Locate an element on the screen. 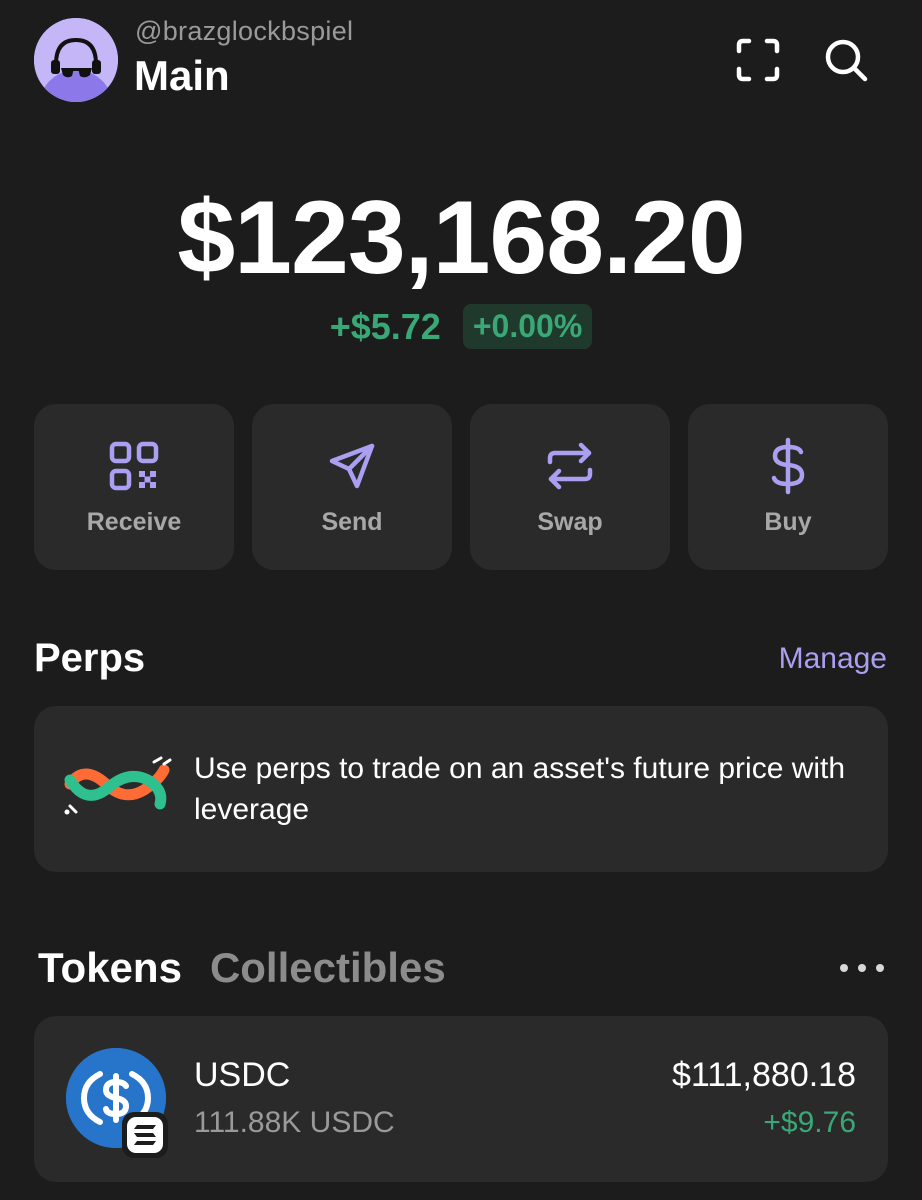  qr-code-icon is located at coordinates (134, 465).